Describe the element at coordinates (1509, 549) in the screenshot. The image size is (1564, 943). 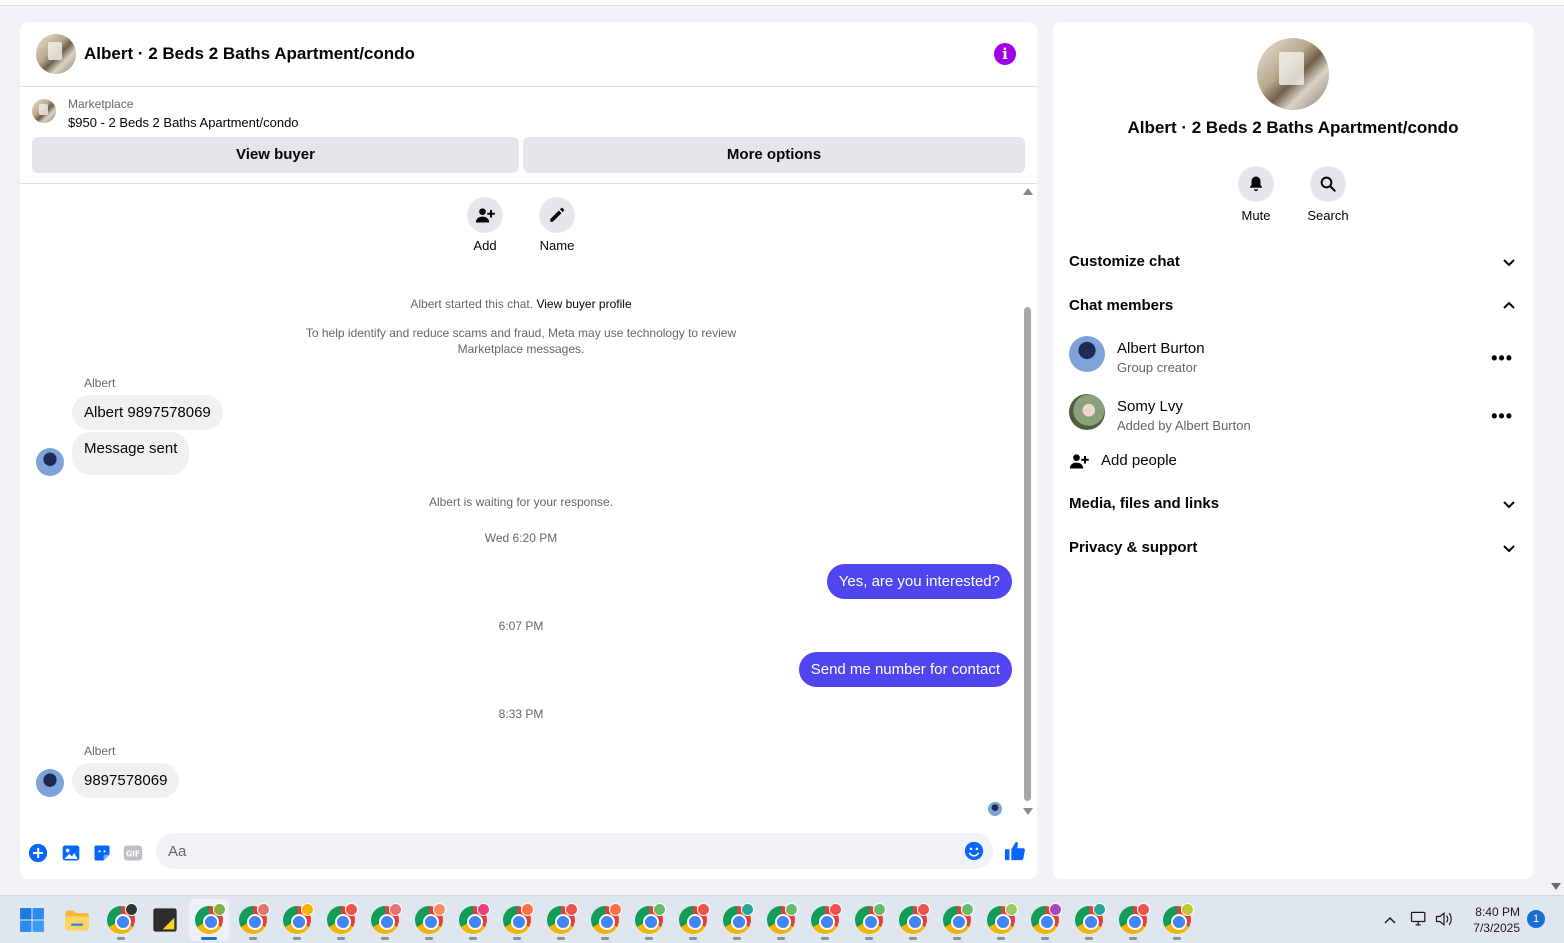
I see `chevron-down-icon` at that location.